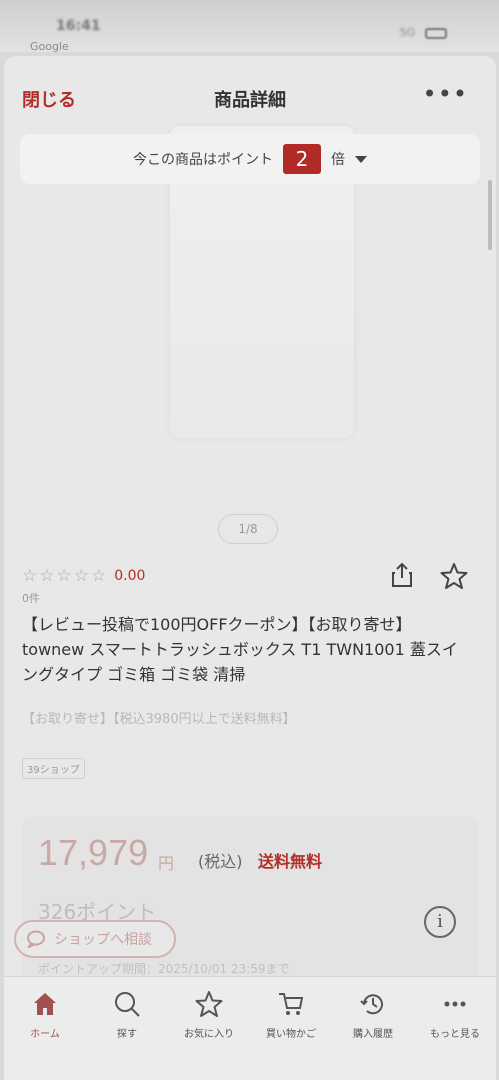  I want to click on product-tags: 【お取り寄せ】【税込3980円以上で送料無料】, so click(159, 719).